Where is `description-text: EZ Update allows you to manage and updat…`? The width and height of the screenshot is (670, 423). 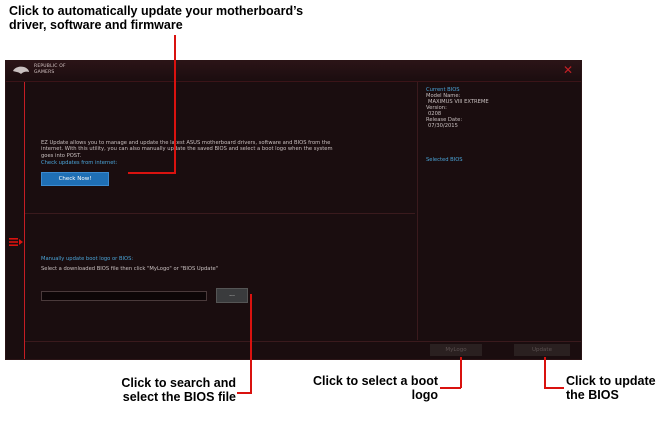 description-text: EZ Update allows you to manage and updat… is located at coordinates (187, 149).